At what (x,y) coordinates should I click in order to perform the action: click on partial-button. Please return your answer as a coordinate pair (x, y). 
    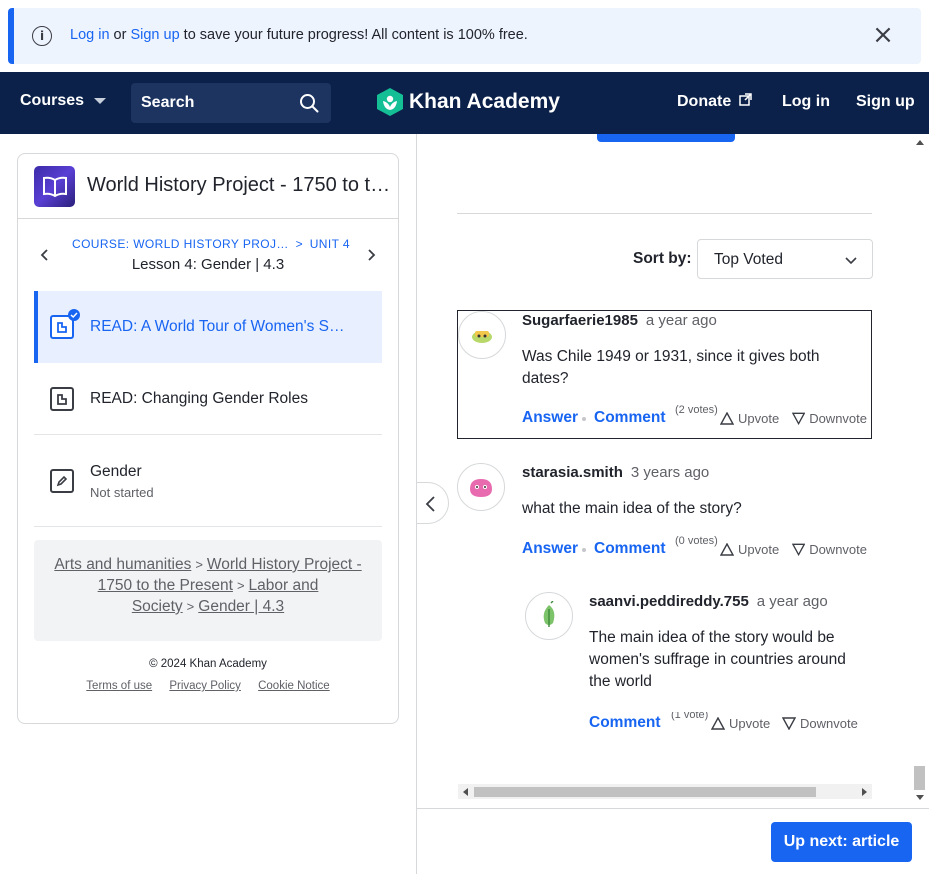
    Looking at the image, I should click on (666, 138).